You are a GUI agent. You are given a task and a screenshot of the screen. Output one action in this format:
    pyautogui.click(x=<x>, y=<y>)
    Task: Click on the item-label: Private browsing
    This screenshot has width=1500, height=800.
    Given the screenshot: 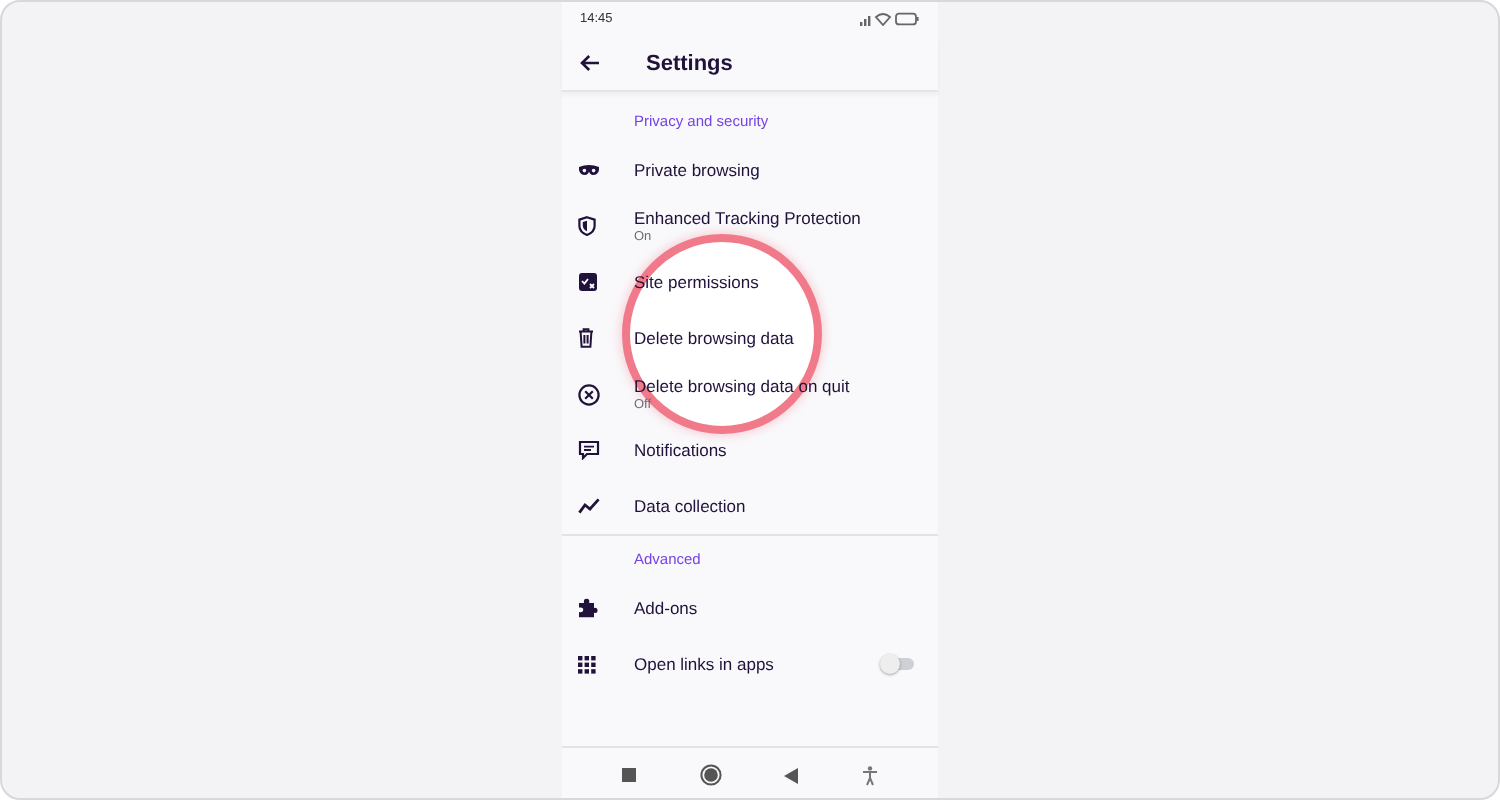 What is the action you would take?
    pyautogui.click(x=698, y=170)
    